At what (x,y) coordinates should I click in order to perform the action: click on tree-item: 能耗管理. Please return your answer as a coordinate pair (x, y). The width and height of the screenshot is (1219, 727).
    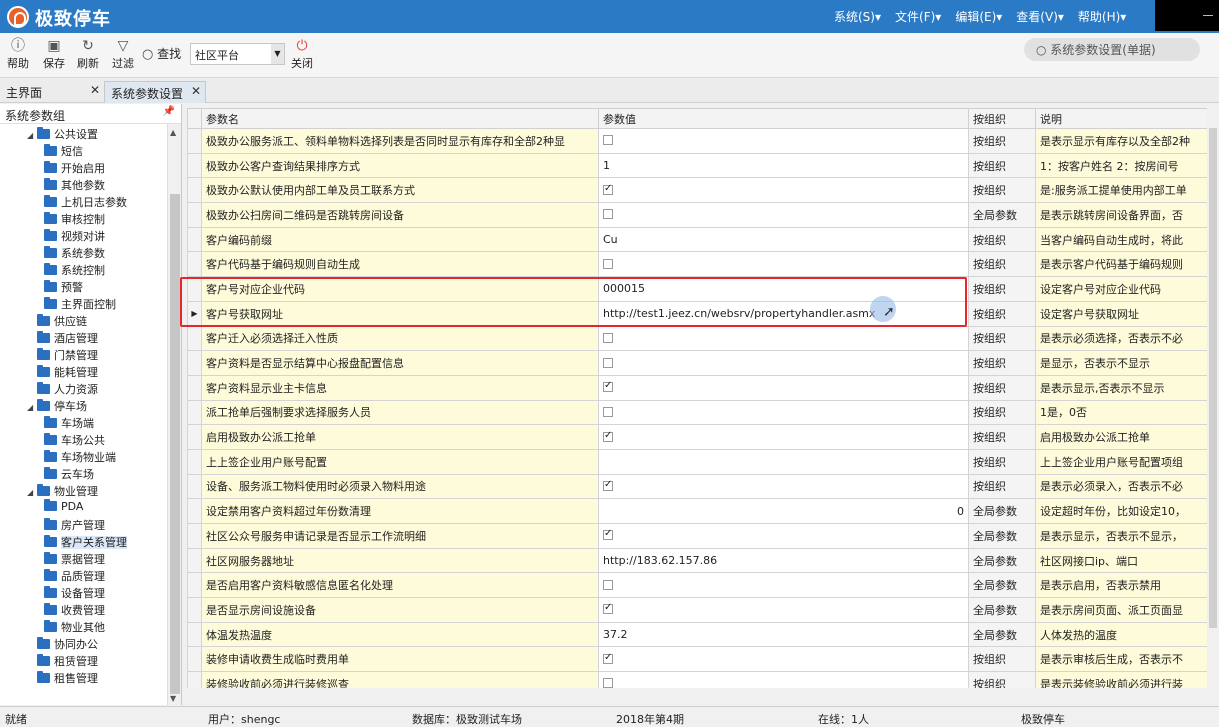
    Looking at the image, I should click on (62, 372).